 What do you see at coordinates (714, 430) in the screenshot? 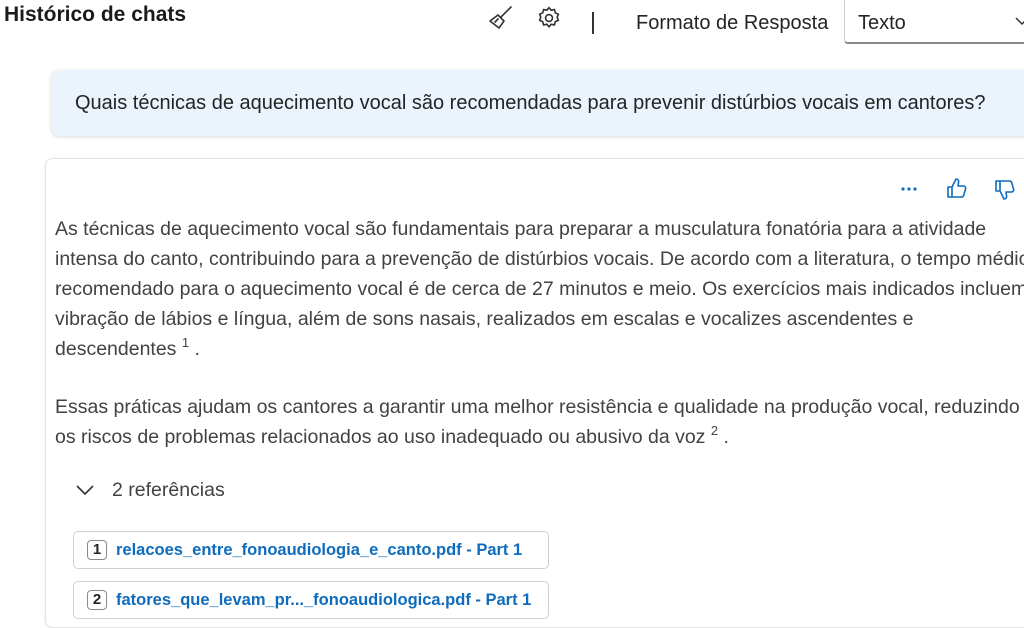
I see `citation-marker: 2` at bounding box center [714, 430].